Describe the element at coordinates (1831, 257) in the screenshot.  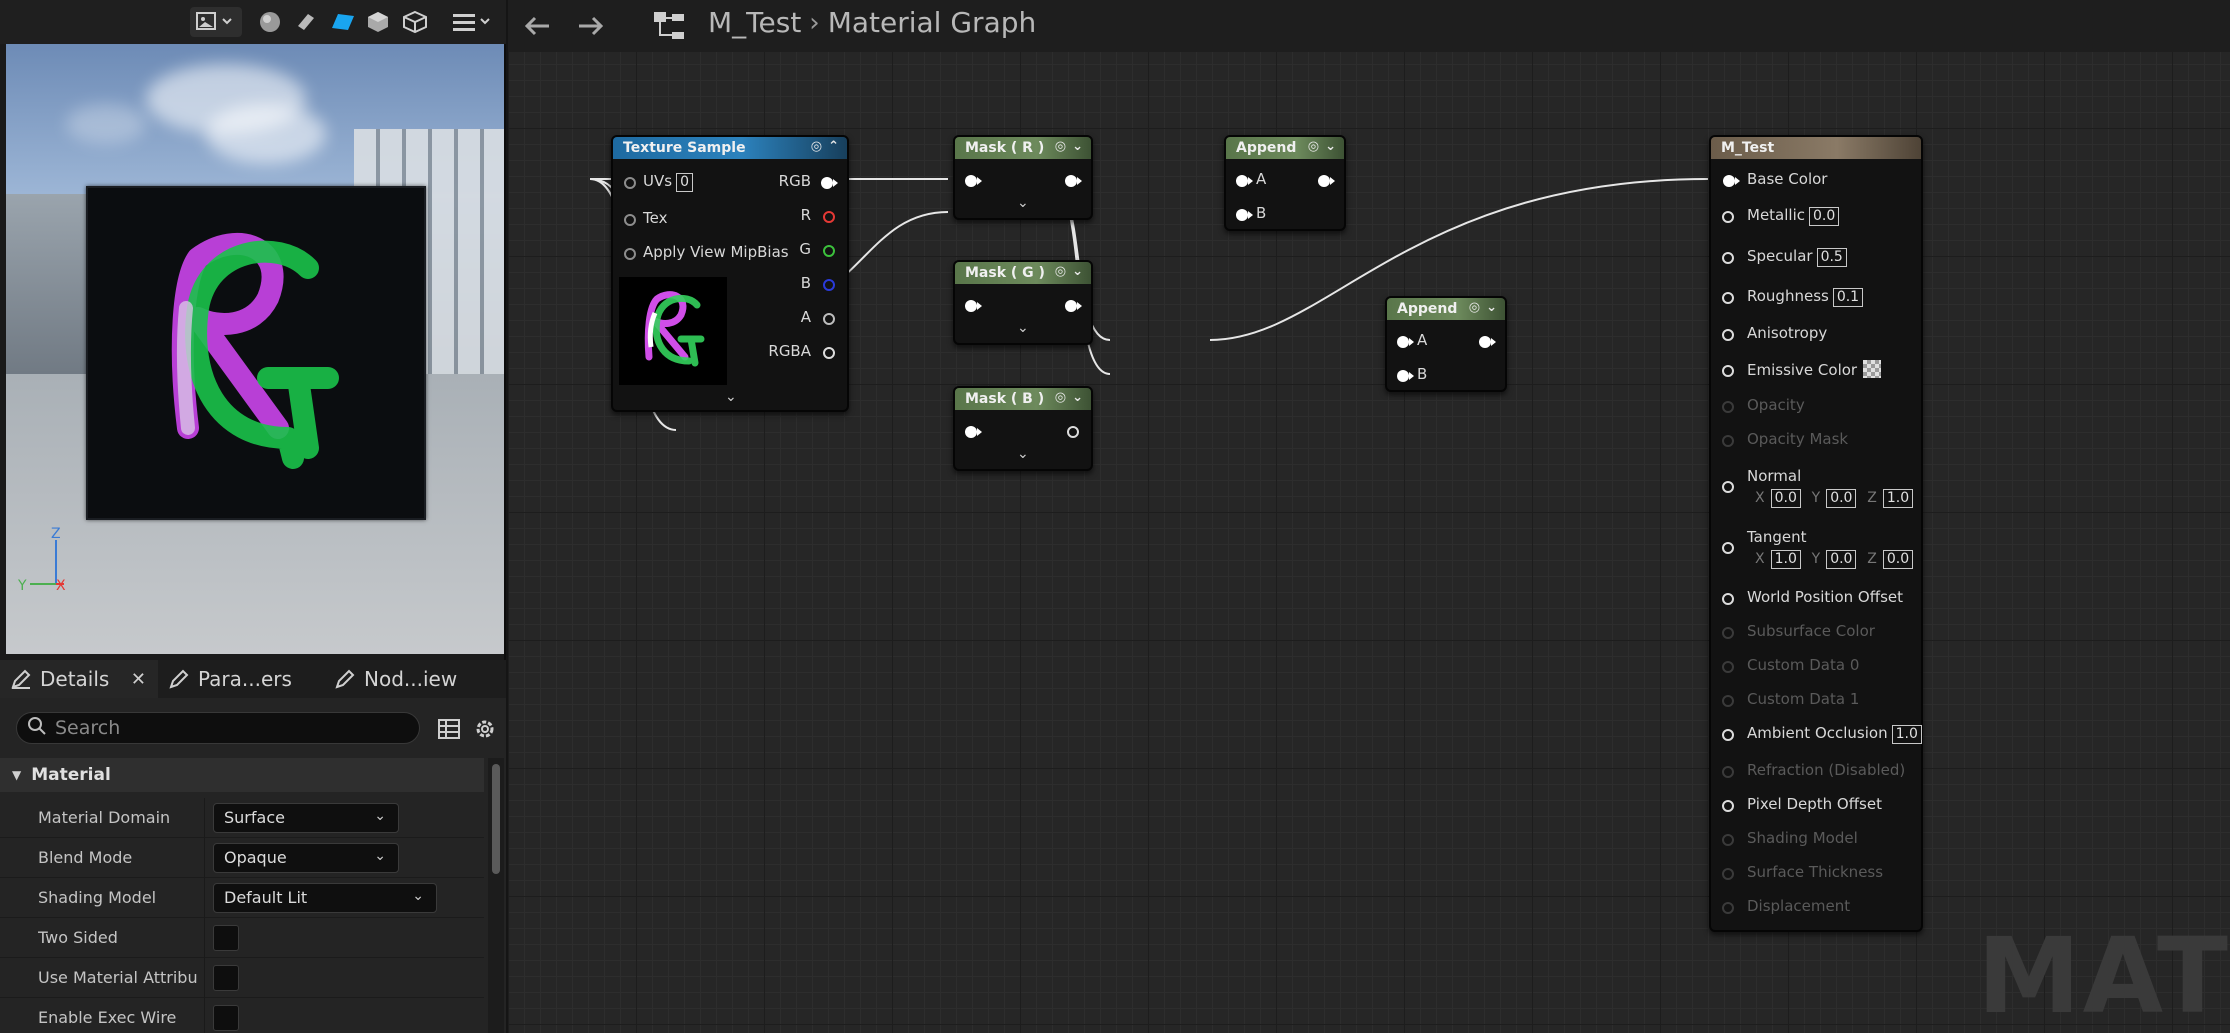
I see `specular-value: 0.5` at that location.